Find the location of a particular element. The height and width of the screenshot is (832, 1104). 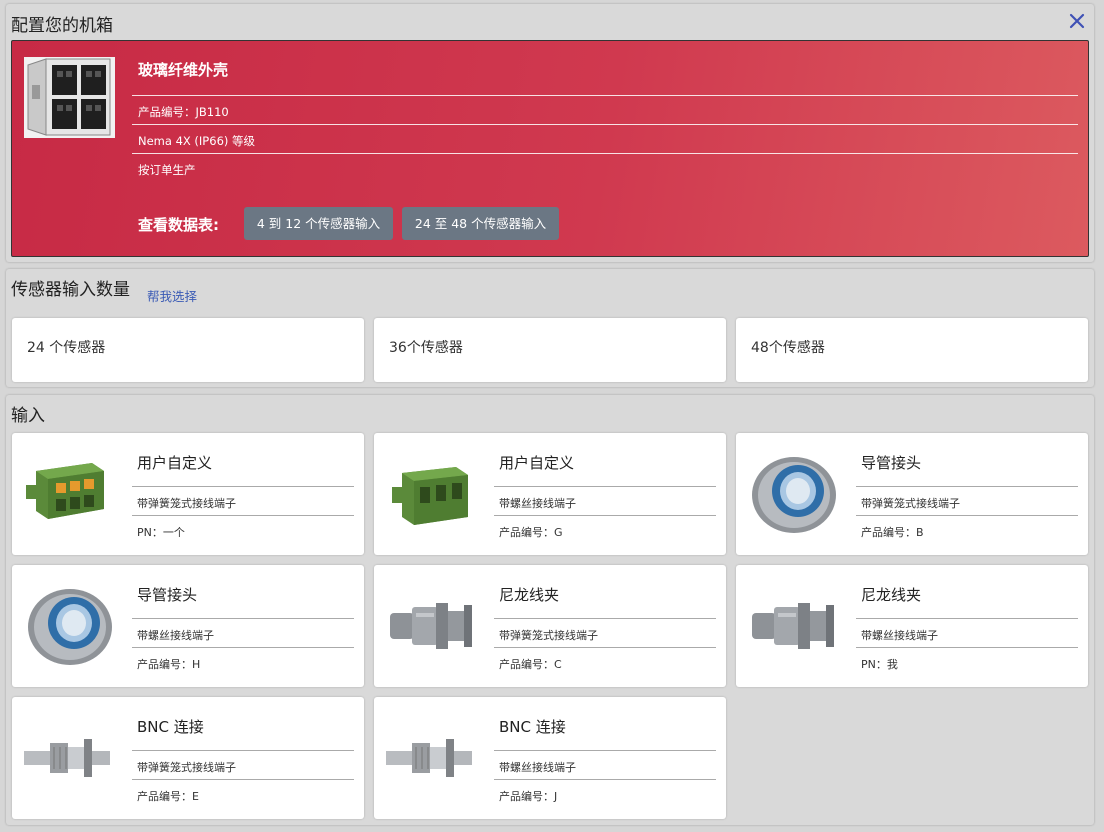

inputs-section-title: 输入 is located at coordinates (28, 416).